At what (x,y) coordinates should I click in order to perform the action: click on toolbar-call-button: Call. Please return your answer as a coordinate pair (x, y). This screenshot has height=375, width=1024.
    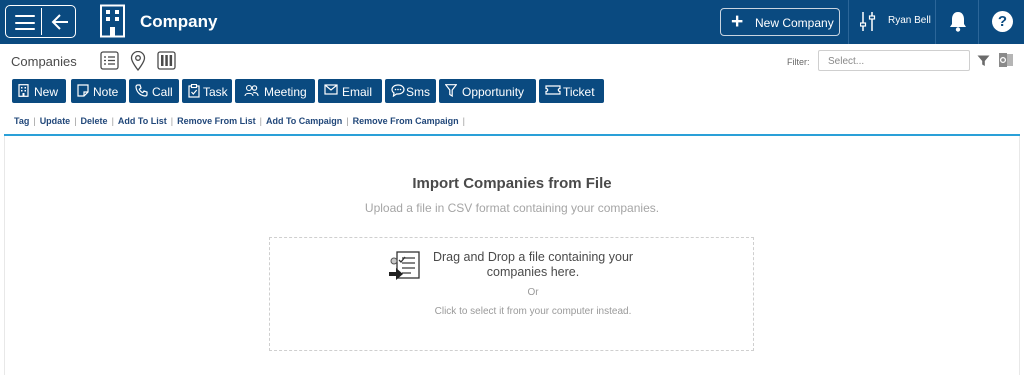
    Looking at the image, I should click on (154, 91).